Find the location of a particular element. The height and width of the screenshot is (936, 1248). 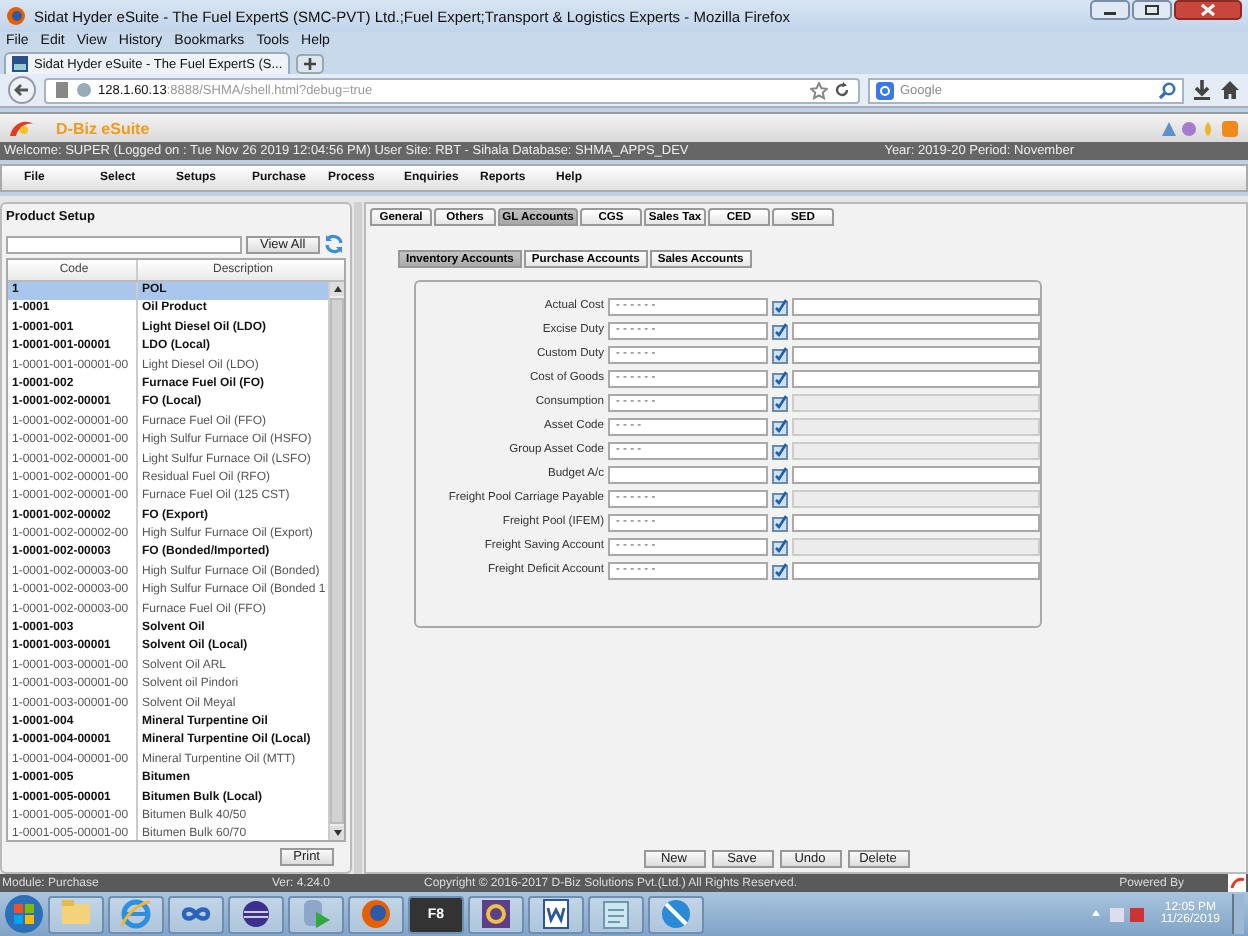

header-tools-icon is located at coordinates (1200, 128).